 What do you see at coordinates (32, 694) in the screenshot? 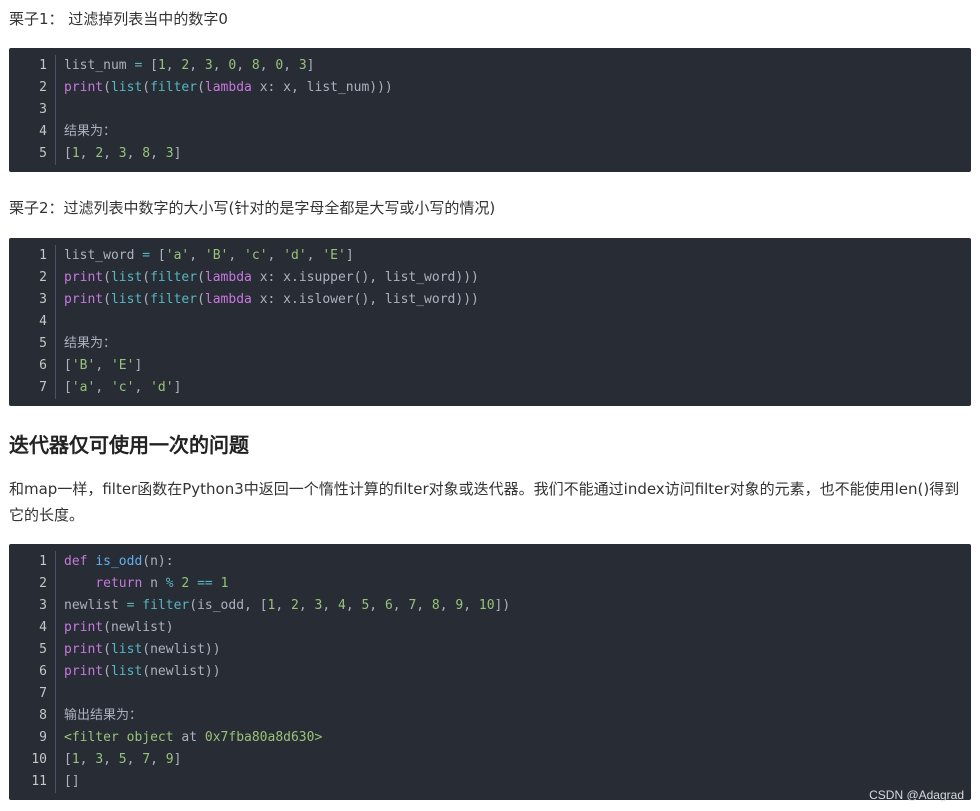
I see `line-number: 7` at bounding box center [32, 694].